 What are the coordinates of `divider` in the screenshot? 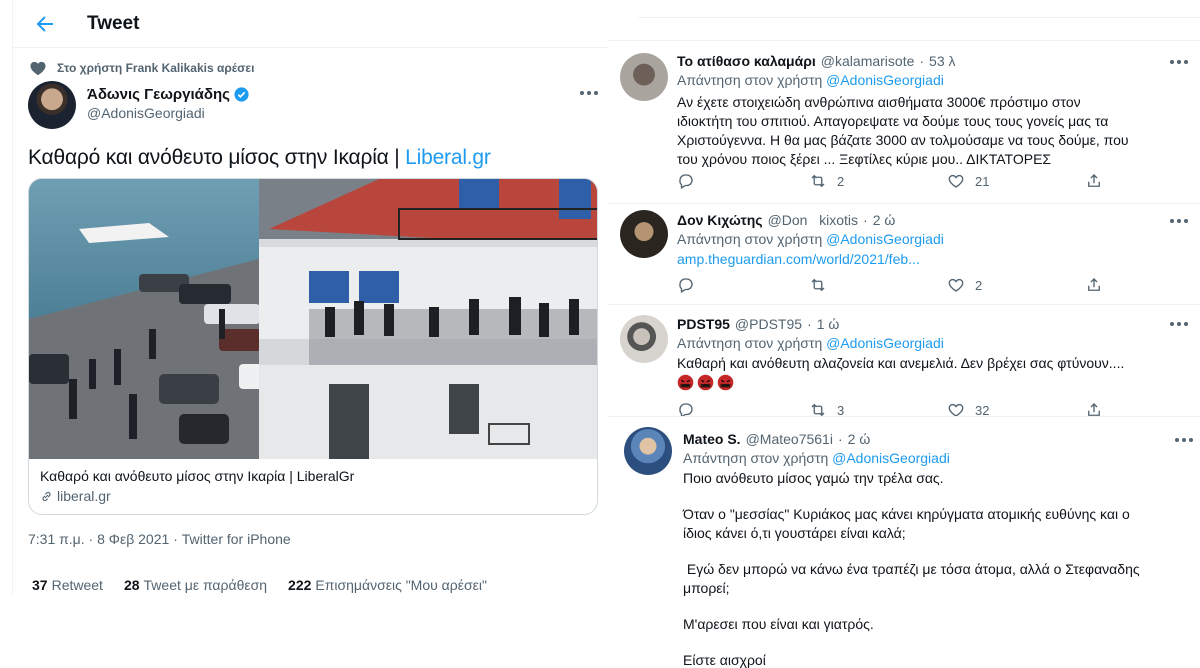 It's located at (919, 17).